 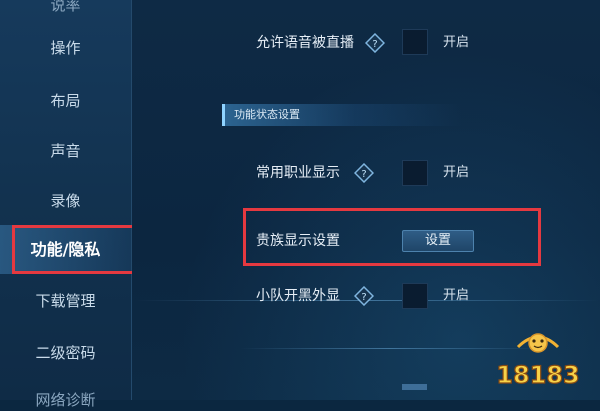 What do you see at coordinates (538, 375) in the screenshot?
I see `watermark-text: 18183` at bounding box center [538, 375].